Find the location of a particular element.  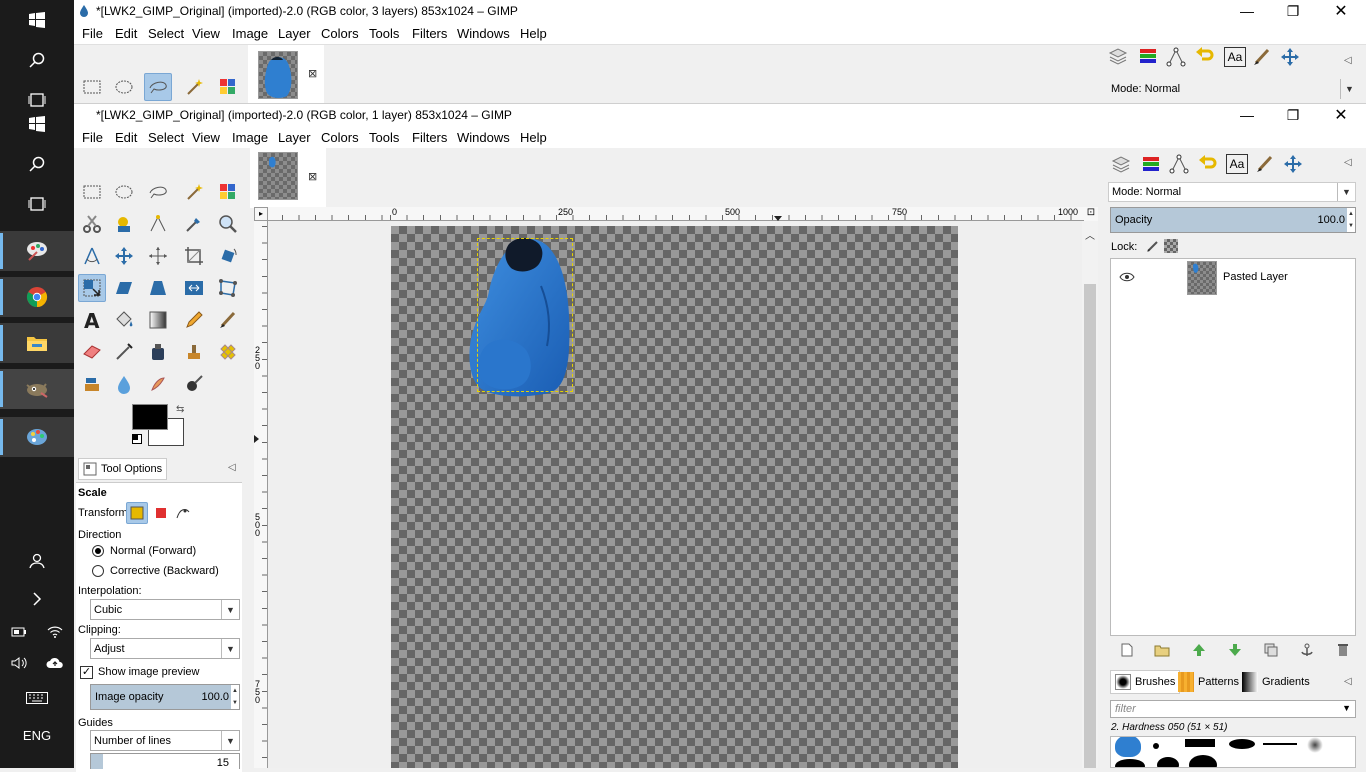

eraser-tool is located at coordinates (92, 352).